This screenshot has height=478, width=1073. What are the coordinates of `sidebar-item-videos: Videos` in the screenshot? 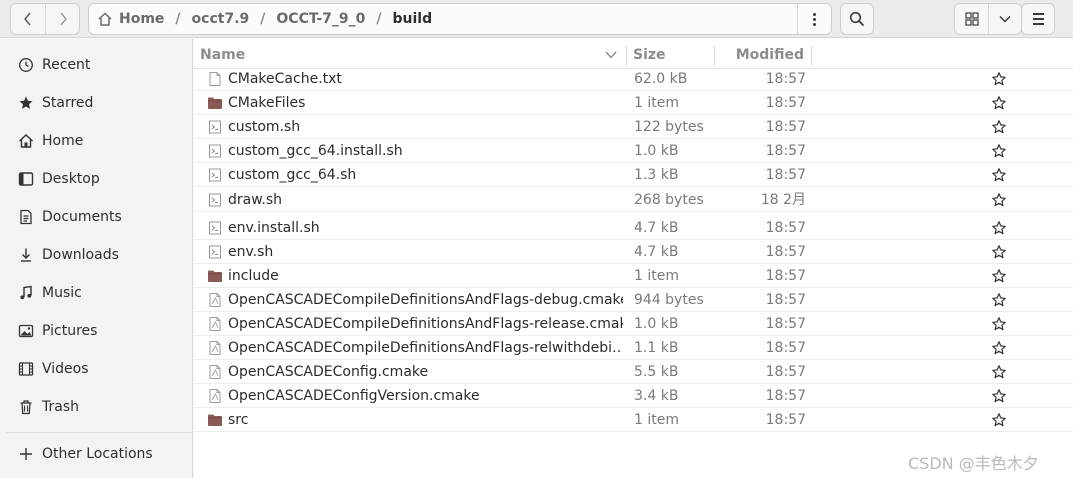 It's located at (96, 369).